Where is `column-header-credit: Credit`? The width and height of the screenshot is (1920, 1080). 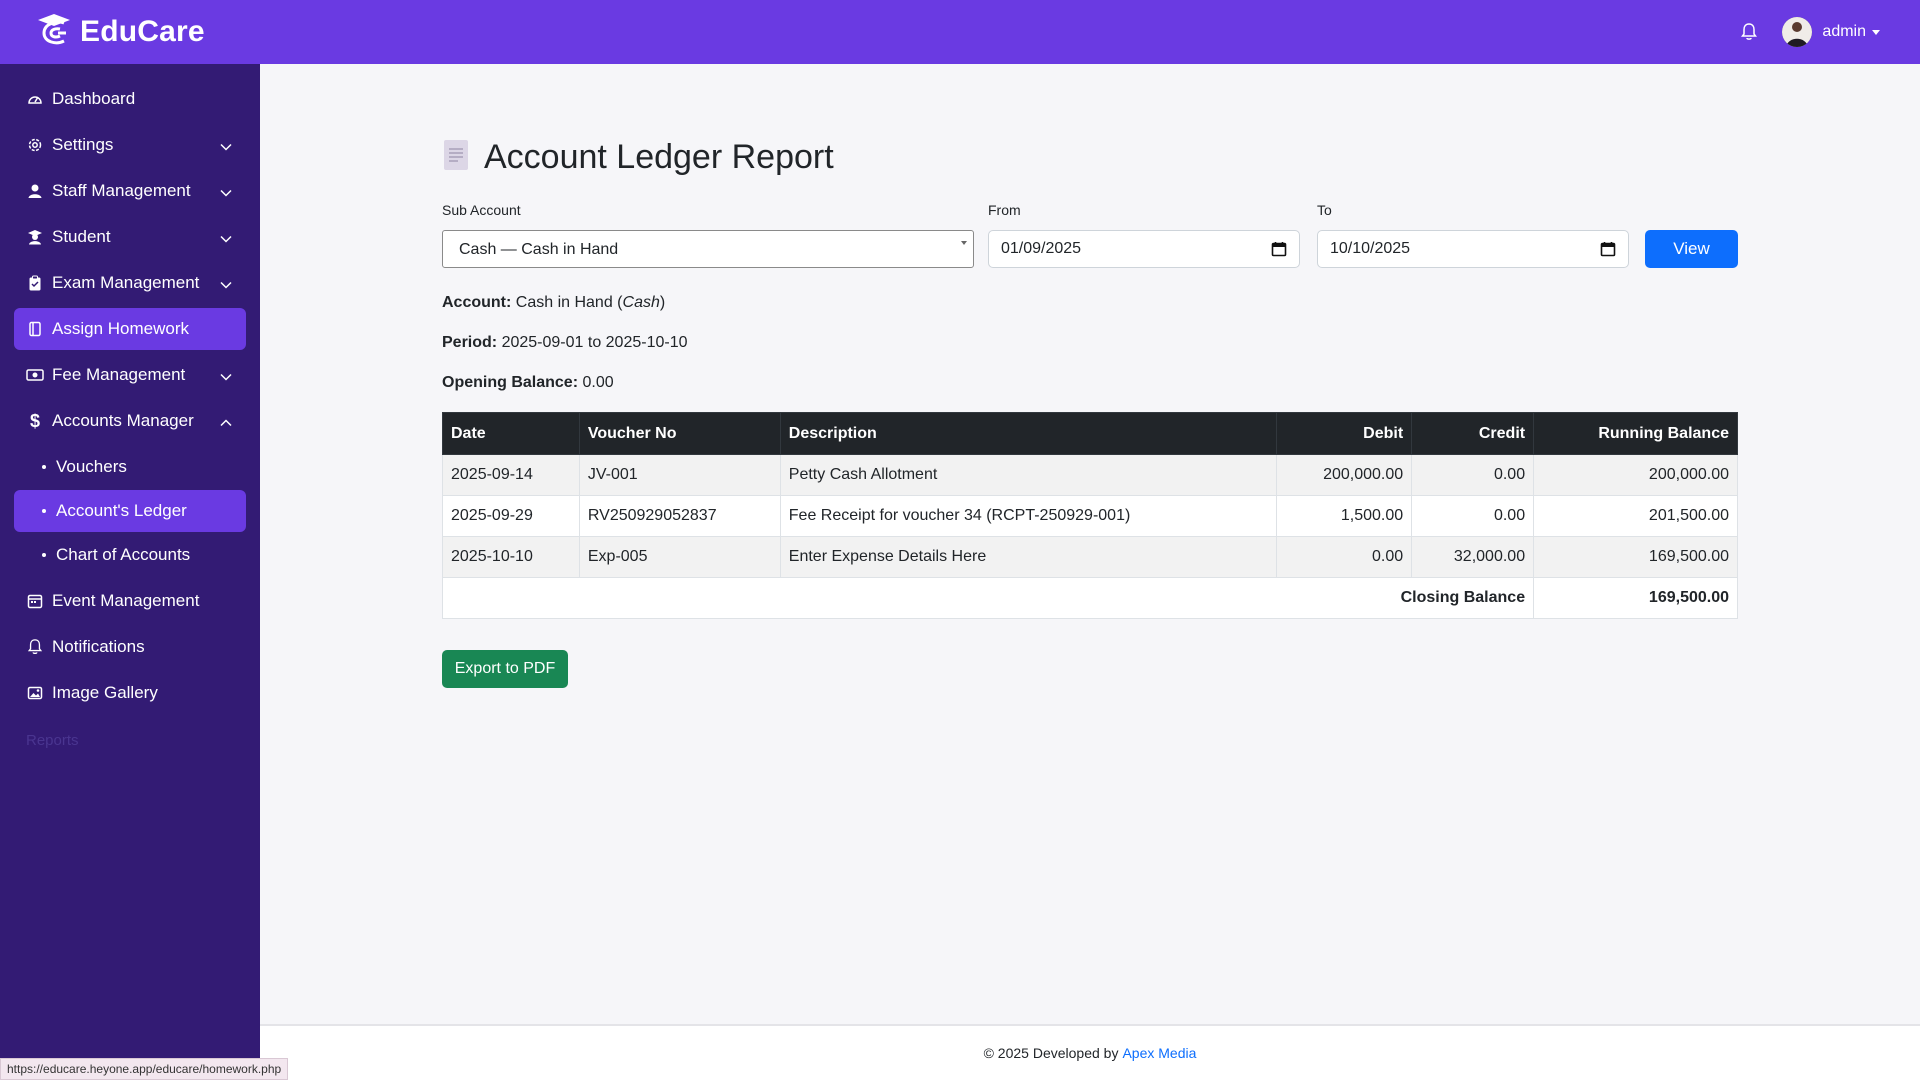
column-header-credit: Credit is located at coordinates (1473, 433).